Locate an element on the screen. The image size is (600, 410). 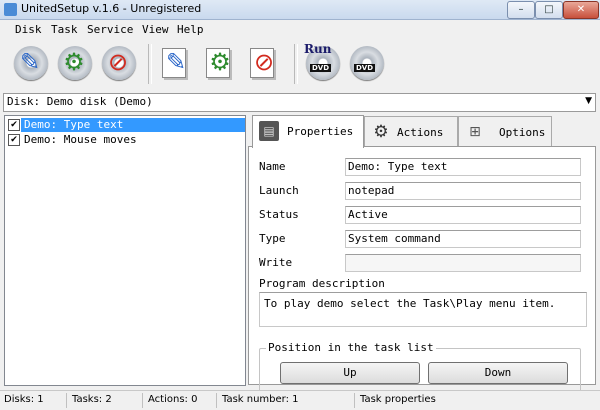
tab-label: Options is located at coordinates (522, 132).